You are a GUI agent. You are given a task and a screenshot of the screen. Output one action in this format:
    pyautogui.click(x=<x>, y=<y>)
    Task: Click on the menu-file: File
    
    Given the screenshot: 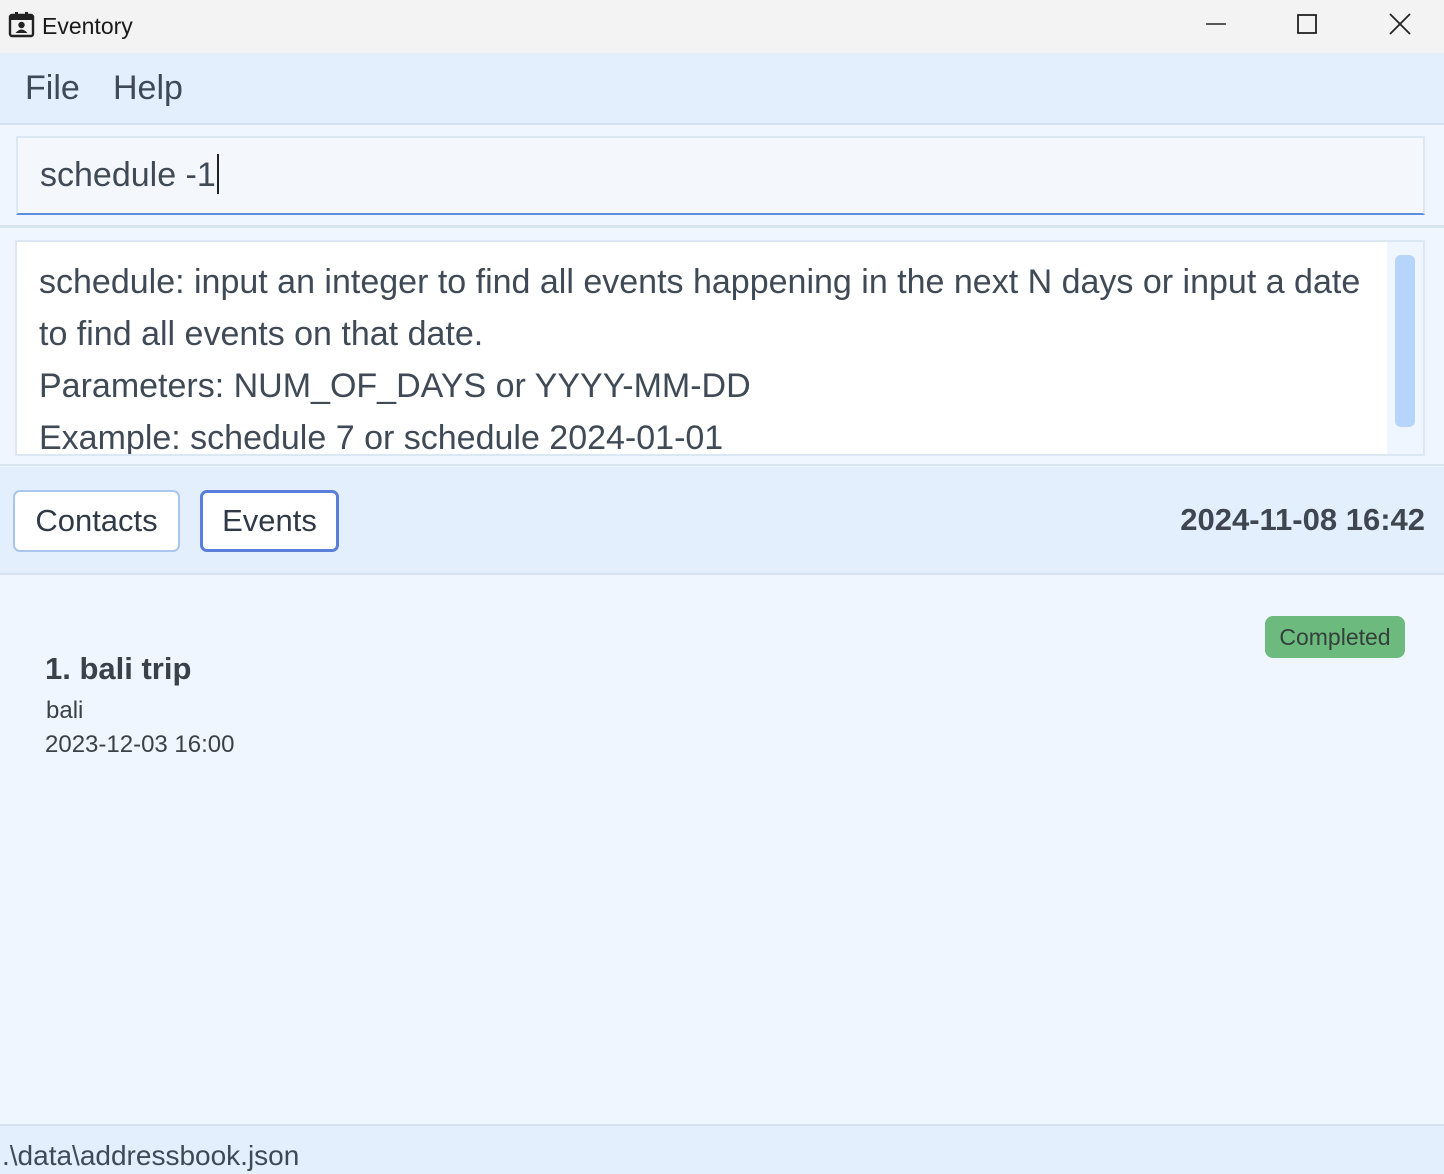 What is the action you would take?
    pyautogui.click(x=52, y=88)
    